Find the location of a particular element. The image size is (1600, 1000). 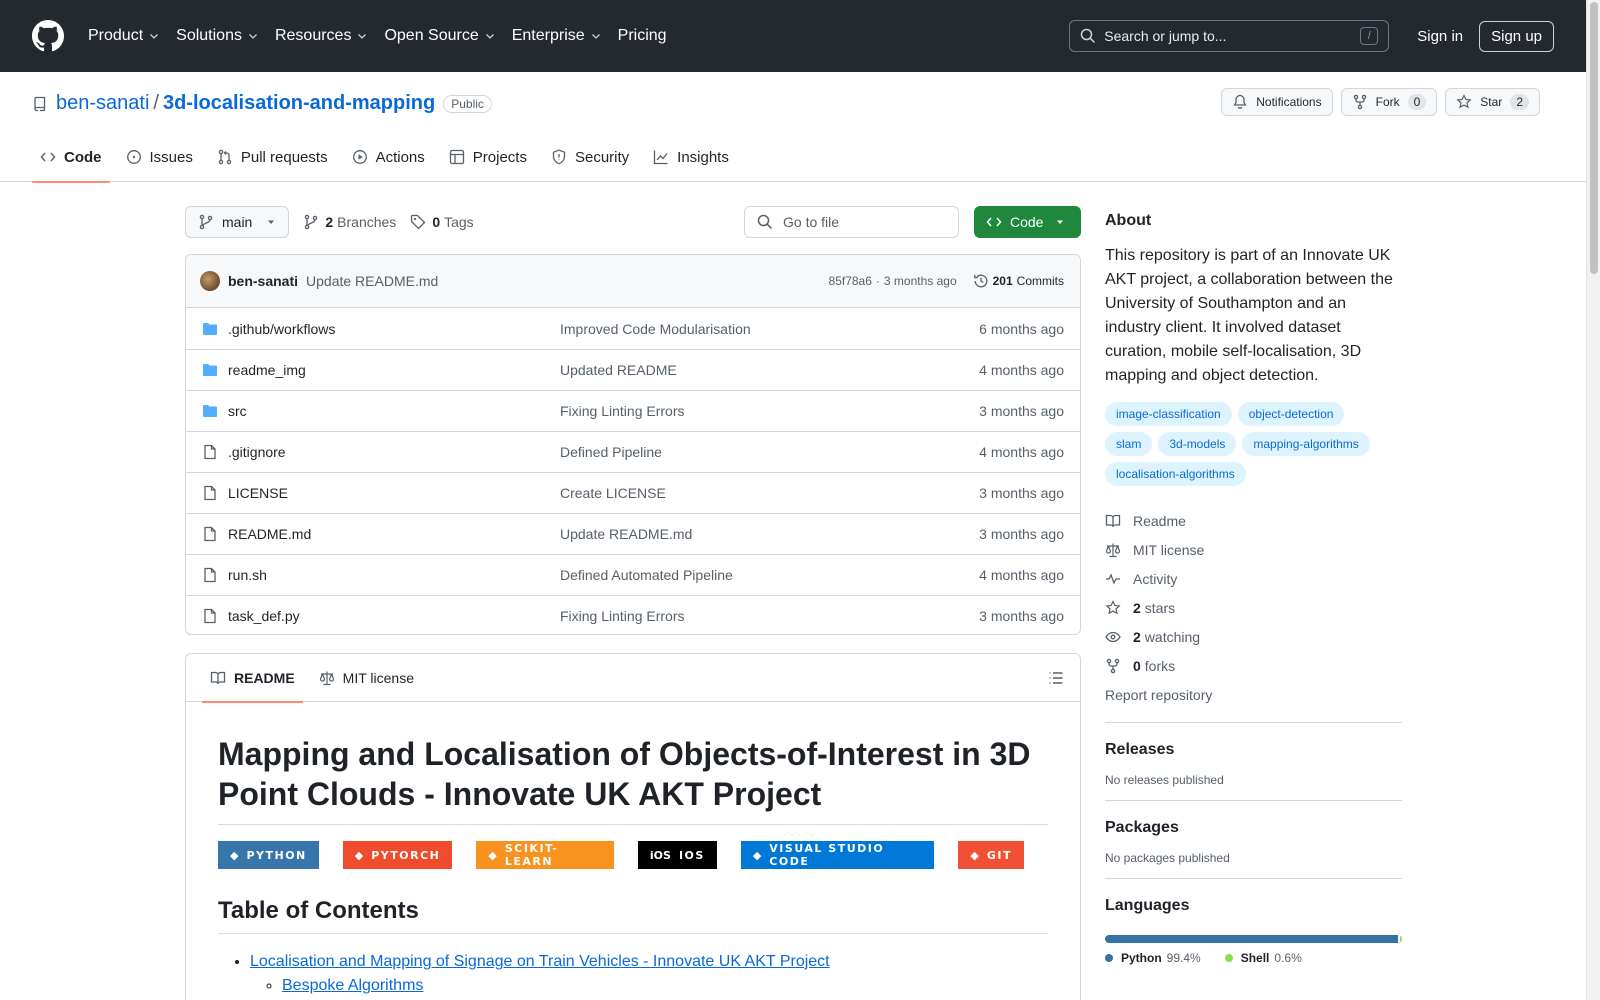

language-bar-segment is located at coordinates (1401, 939).